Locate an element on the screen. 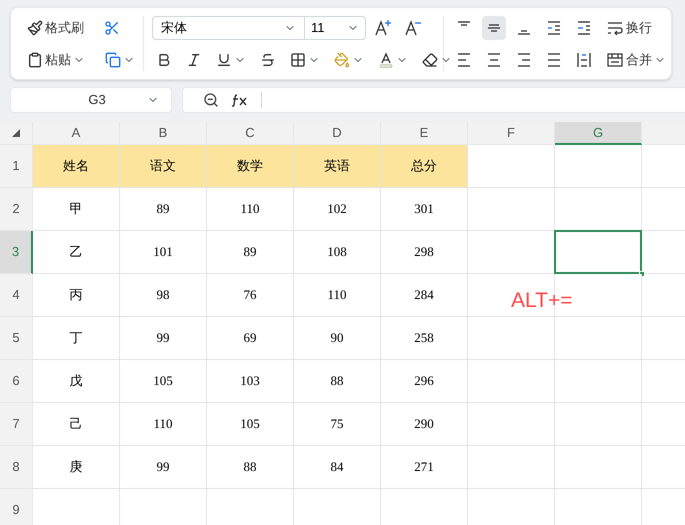  triangle-icon is located at coordinates (16, 133).